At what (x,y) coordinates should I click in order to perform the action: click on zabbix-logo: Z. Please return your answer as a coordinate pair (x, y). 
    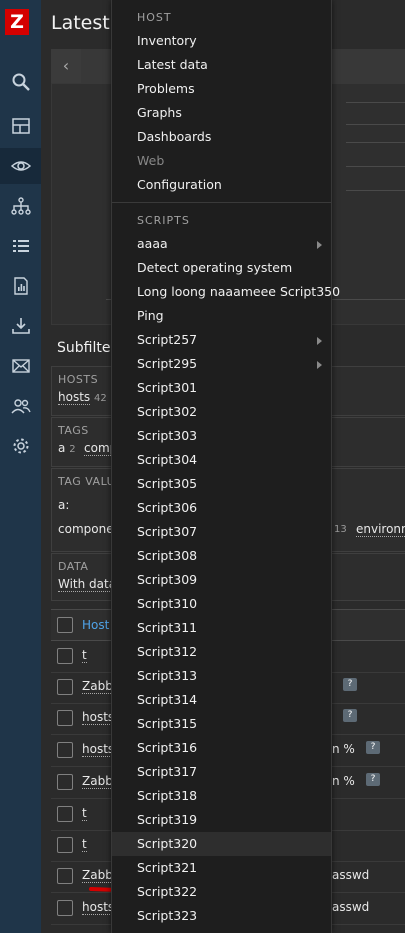
    Looking at the image, I should click on (17, 22).